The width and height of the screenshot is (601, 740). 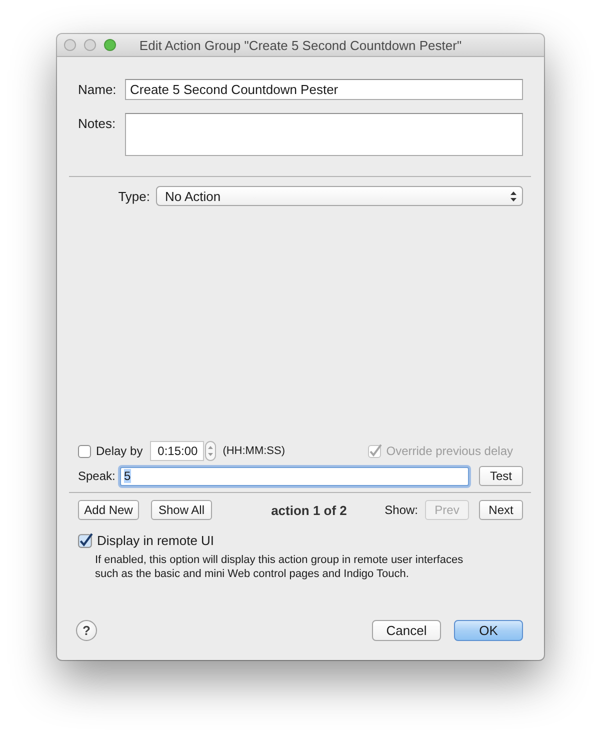 What do you see at coordinates (401, 510) in the screenshot?
I see `show-label: Show:` at bounding box center [401, 510].